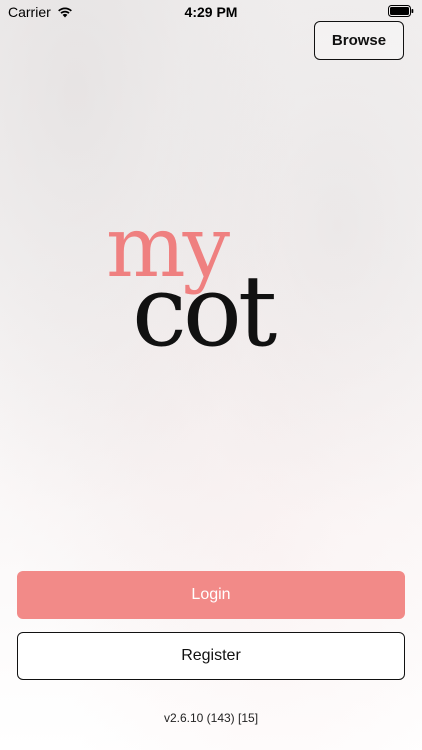  I want to click on status-bar: Carrier 4:29 PM, so click(211, 11).